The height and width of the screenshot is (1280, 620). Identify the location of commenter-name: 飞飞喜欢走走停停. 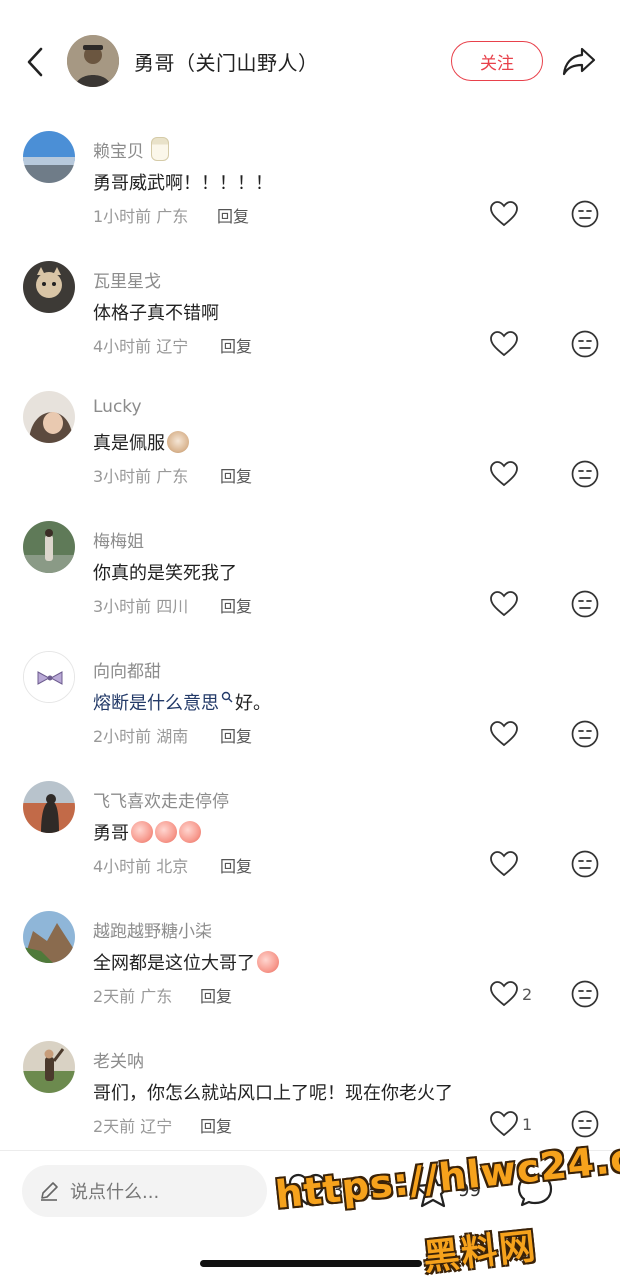
(161, 799).